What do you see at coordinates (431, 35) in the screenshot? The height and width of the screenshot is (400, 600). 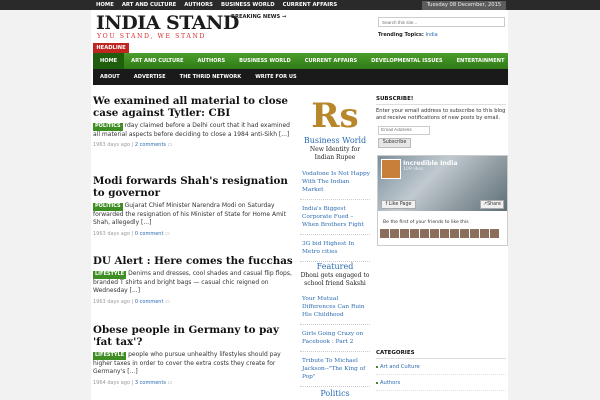 I see `trending-item-india: India` at bounding box center [431, 35].